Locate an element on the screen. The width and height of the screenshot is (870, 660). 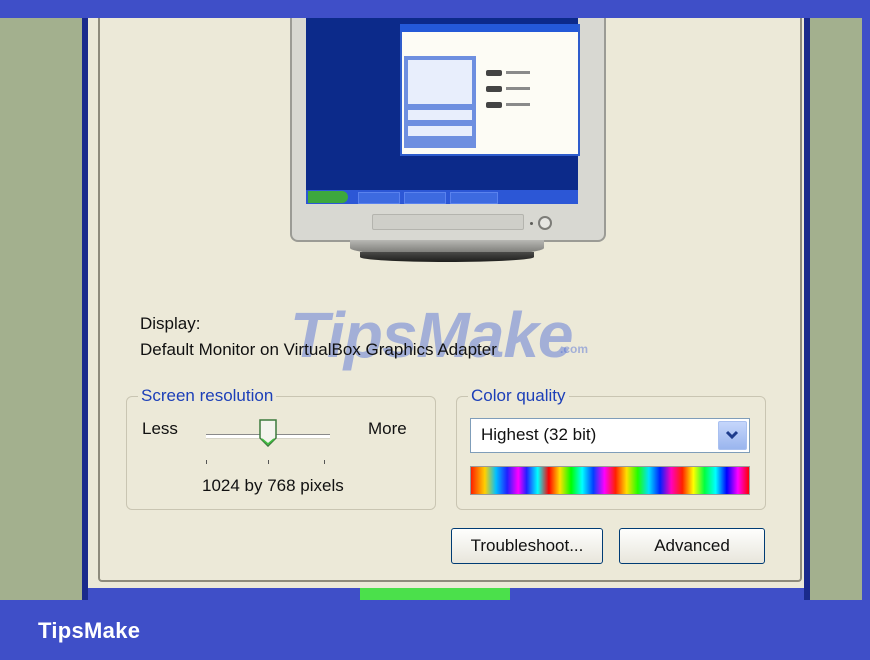
start-button-icon is located at coordinates (328, 197).